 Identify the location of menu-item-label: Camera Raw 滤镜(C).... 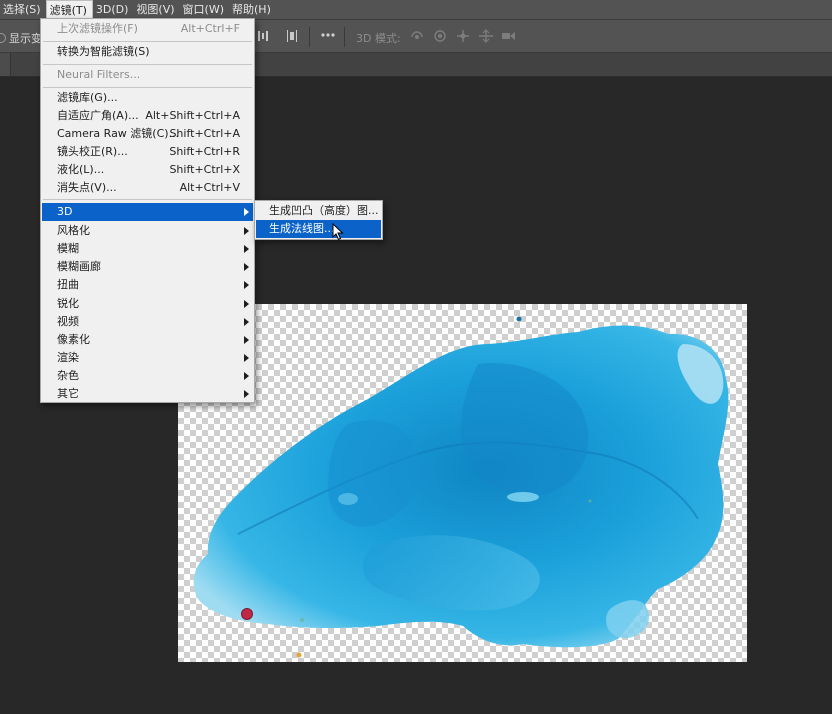
(118, 133).